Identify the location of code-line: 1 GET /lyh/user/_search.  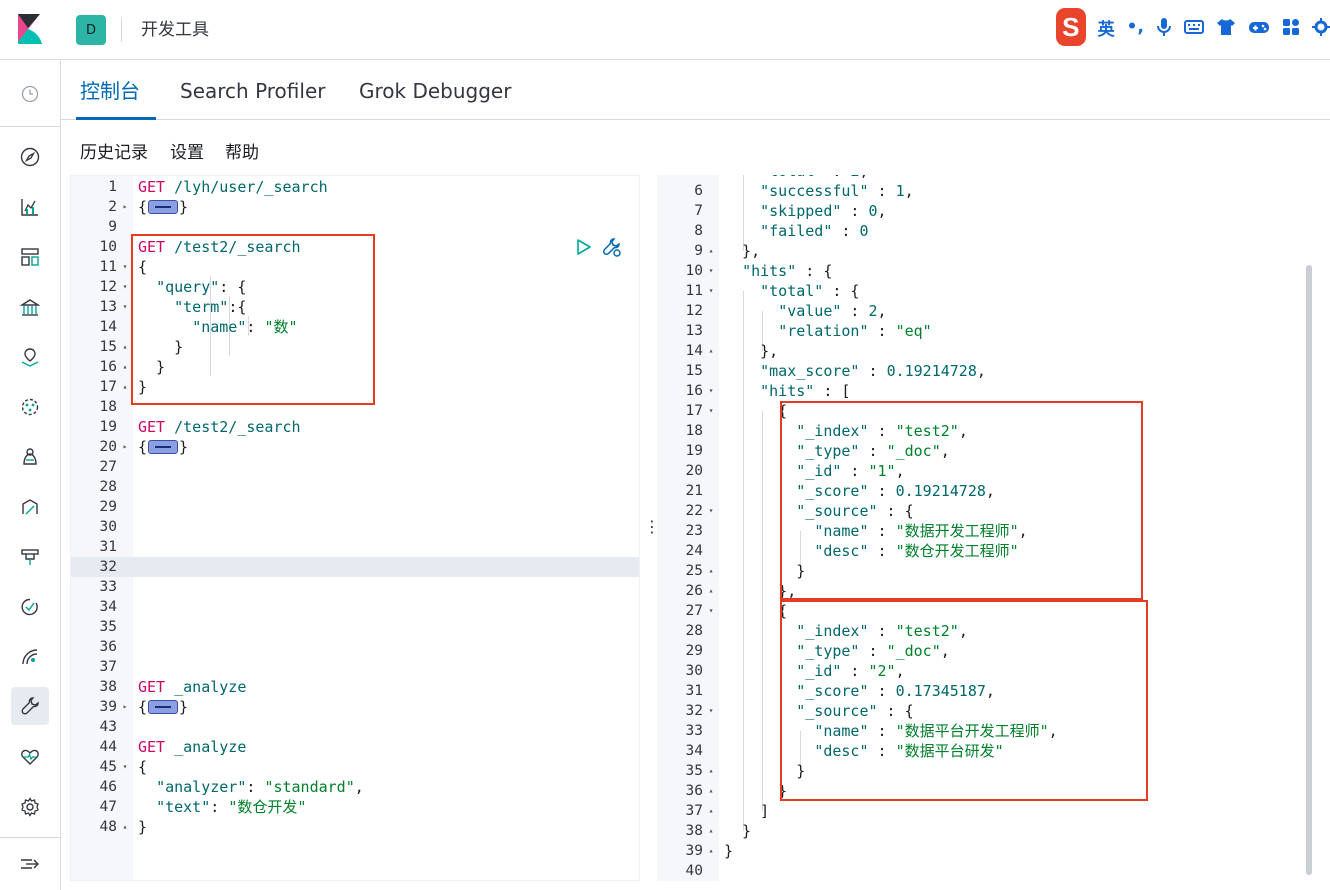
(355, 187).